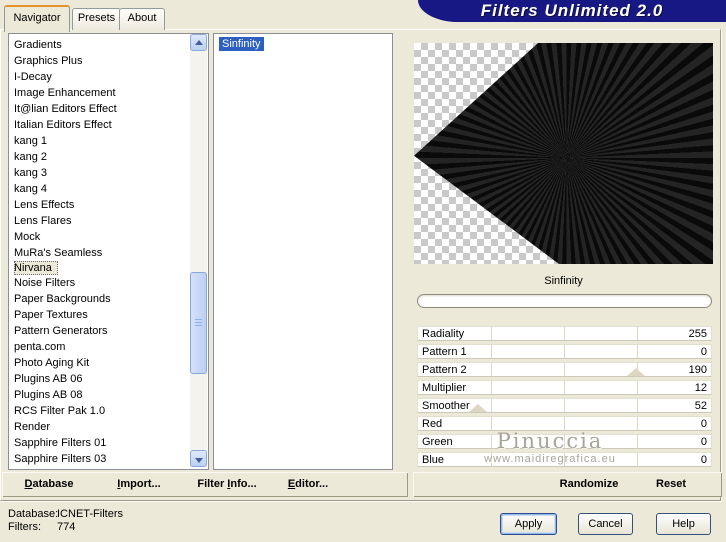 Image resolution: width=726 pixels, height=542 pixels. What do you see at coordinates (564, 459) in the screenshot?
I see `slider-blue: Blue 0` at bounding box center [564, 459].